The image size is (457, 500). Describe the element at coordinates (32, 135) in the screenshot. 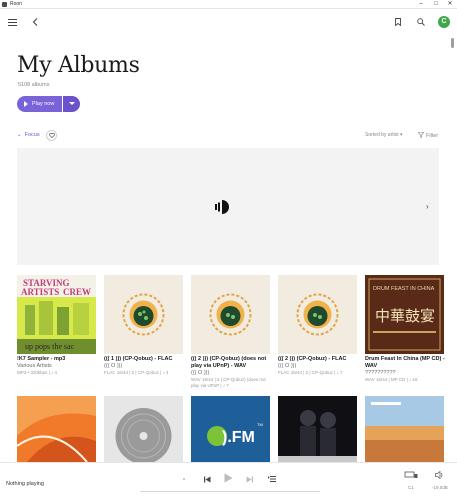

I see `focus-label: Focus` at that location.